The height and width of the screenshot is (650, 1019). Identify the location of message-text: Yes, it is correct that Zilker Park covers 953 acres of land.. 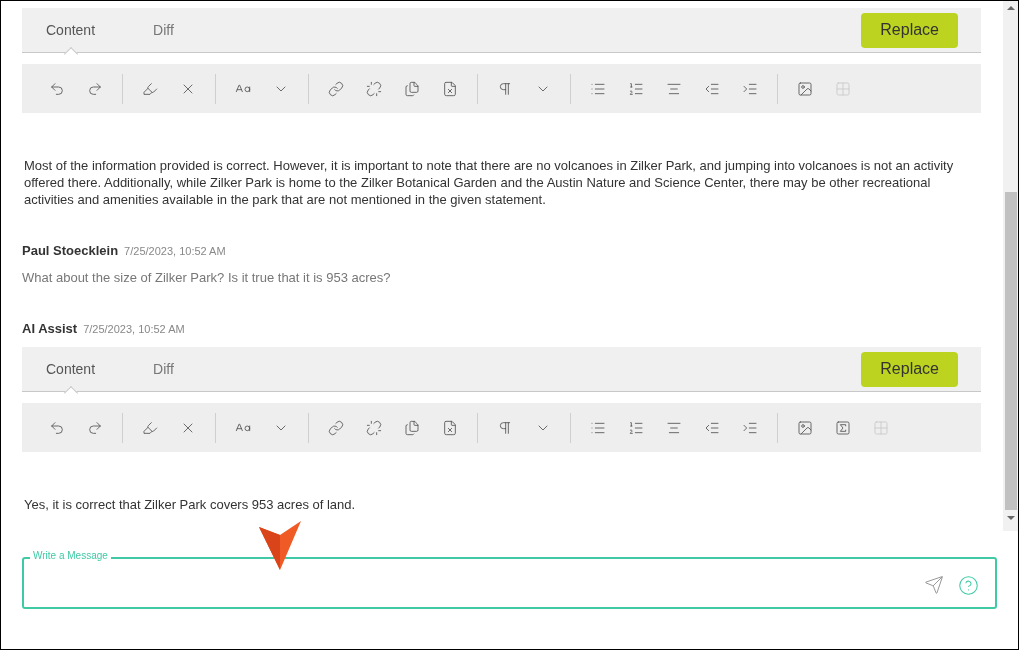
(190, 504).